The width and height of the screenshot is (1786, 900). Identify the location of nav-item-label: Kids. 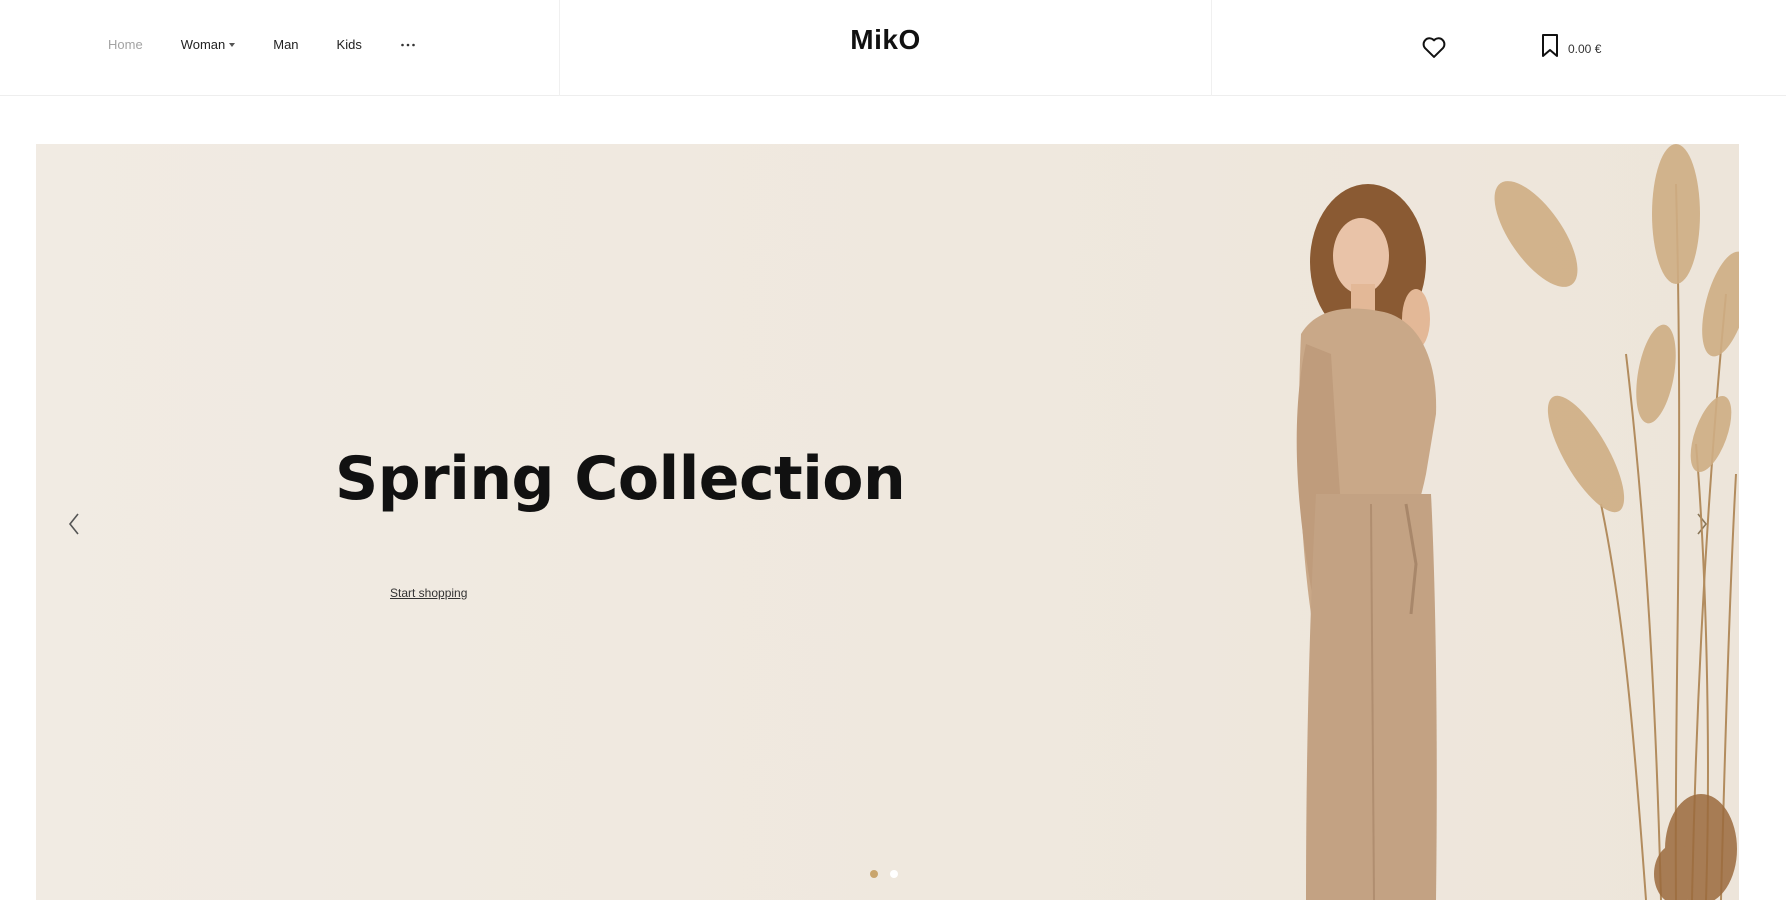
(349, 44).